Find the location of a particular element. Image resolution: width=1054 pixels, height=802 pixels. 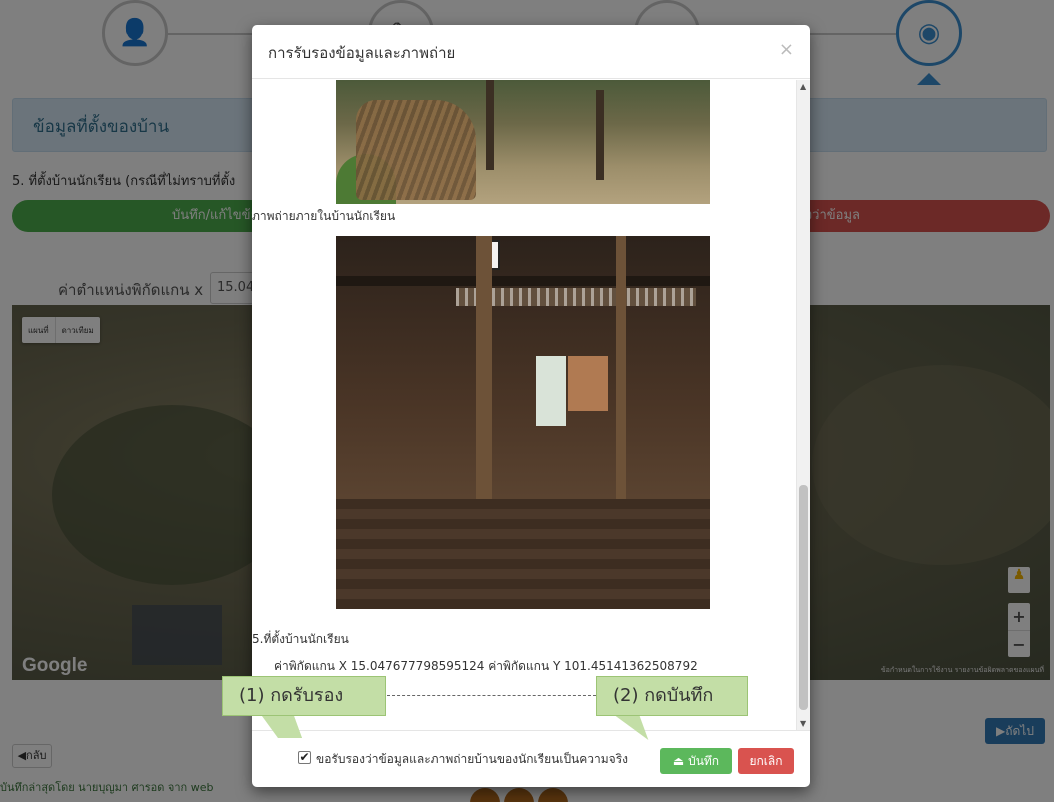

cancel-button: ยกเลิก is located at coordinates (766, 761).